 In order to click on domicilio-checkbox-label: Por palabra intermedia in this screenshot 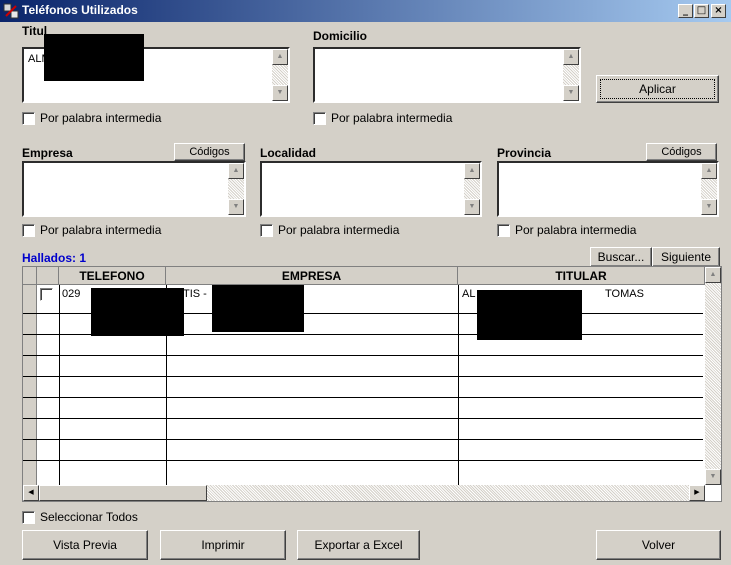, I will do `click(392, 118)`.